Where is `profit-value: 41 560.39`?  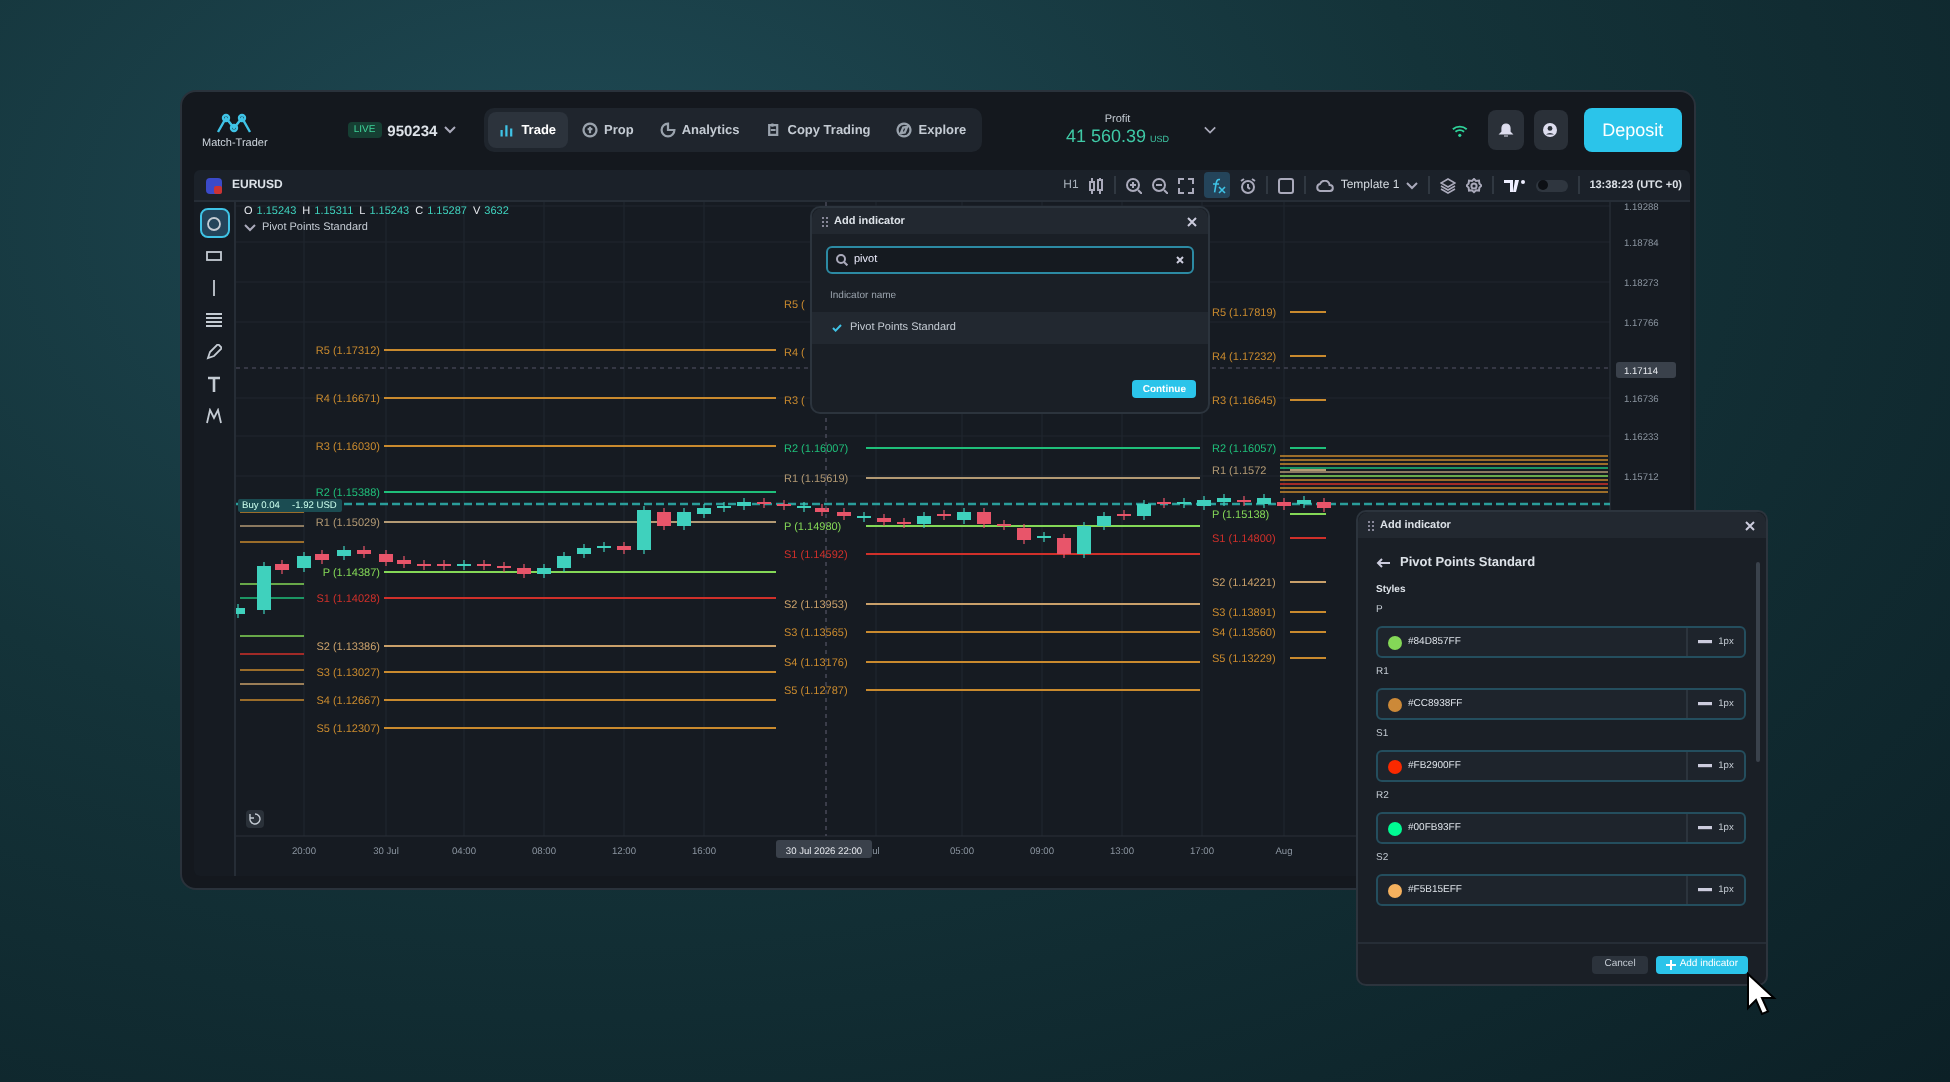
profit-value: 41 560.39 is located at coordinates (1106, 136).